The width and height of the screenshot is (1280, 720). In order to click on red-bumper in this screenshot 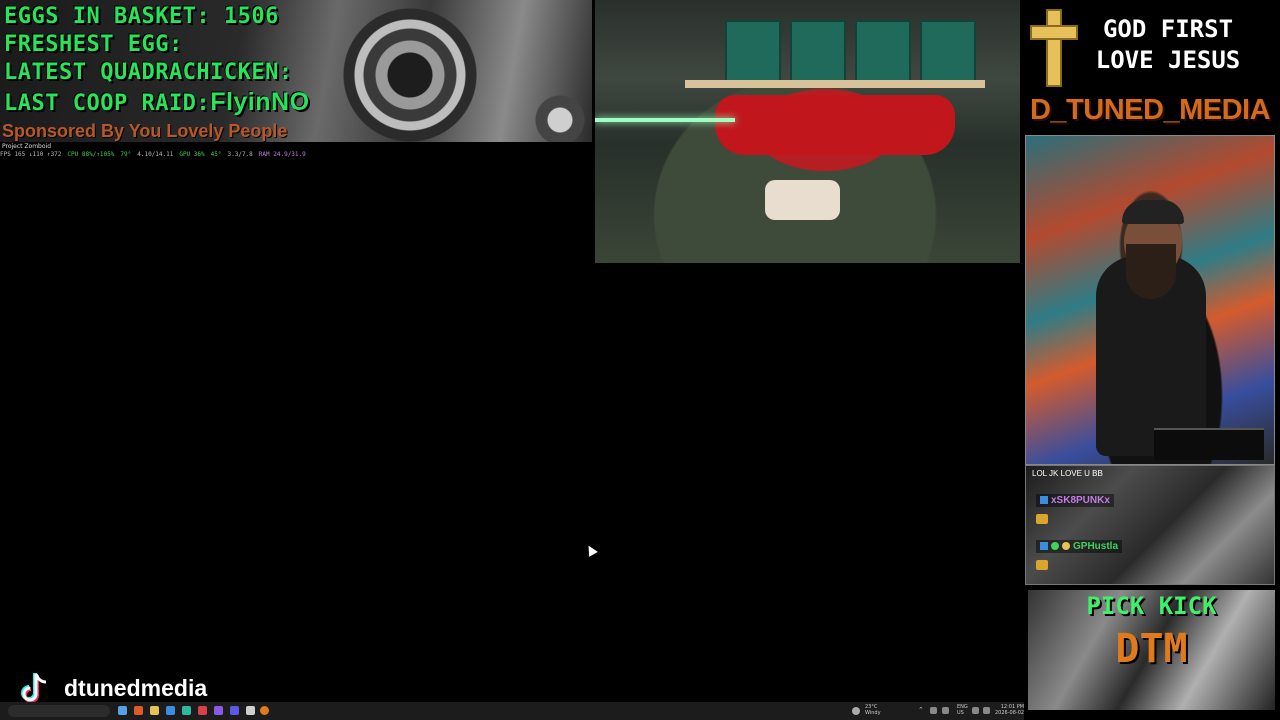, I will do `click(835, 125)`.